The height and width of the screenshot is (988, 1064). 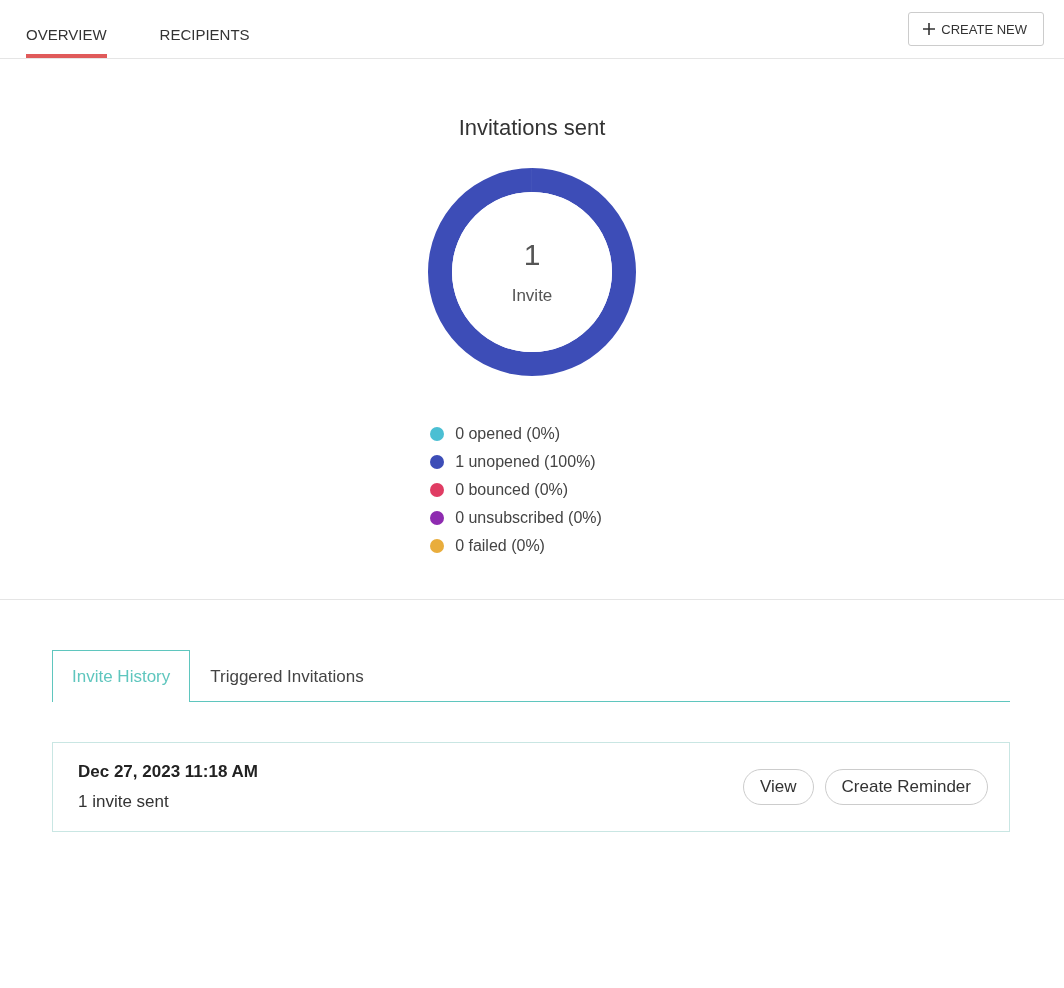 What do you see at coordinates (906, 787) in the screenshot?
I see `action-button: Create Reminder` at bounding box center [906, 787].